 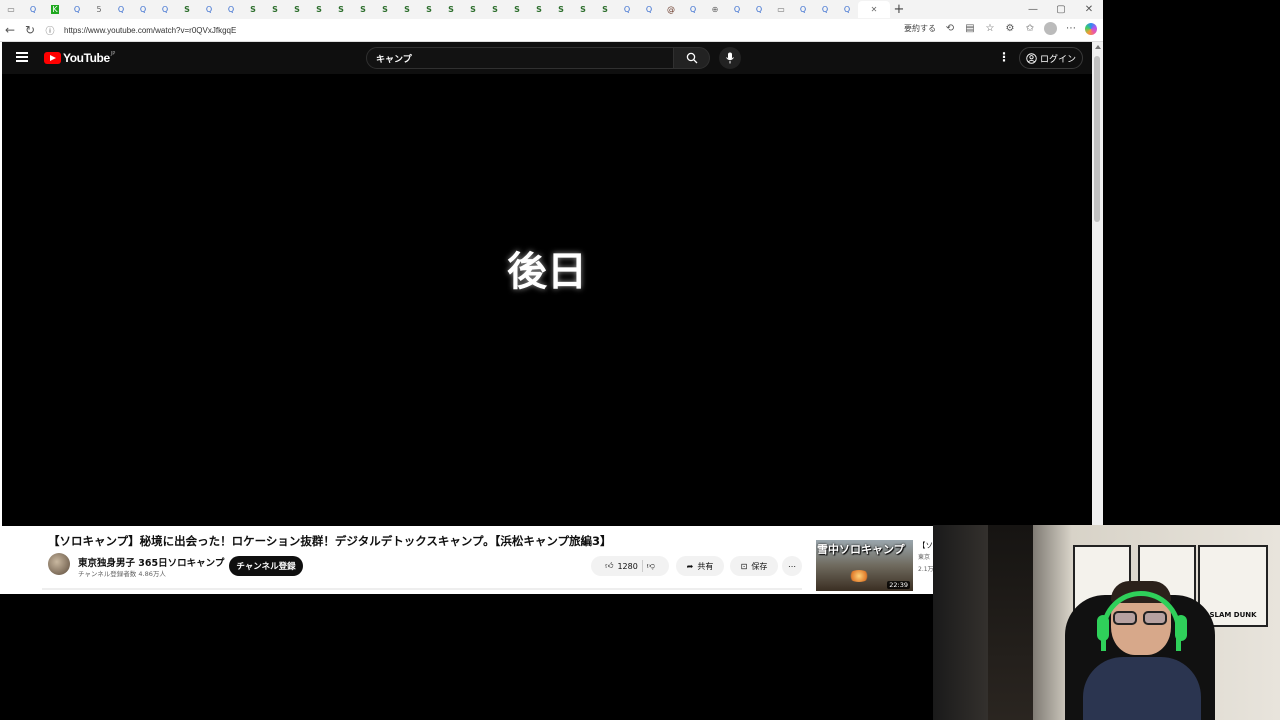 I want to click on translate-icon: ⟲, so click(x=950, y=29).